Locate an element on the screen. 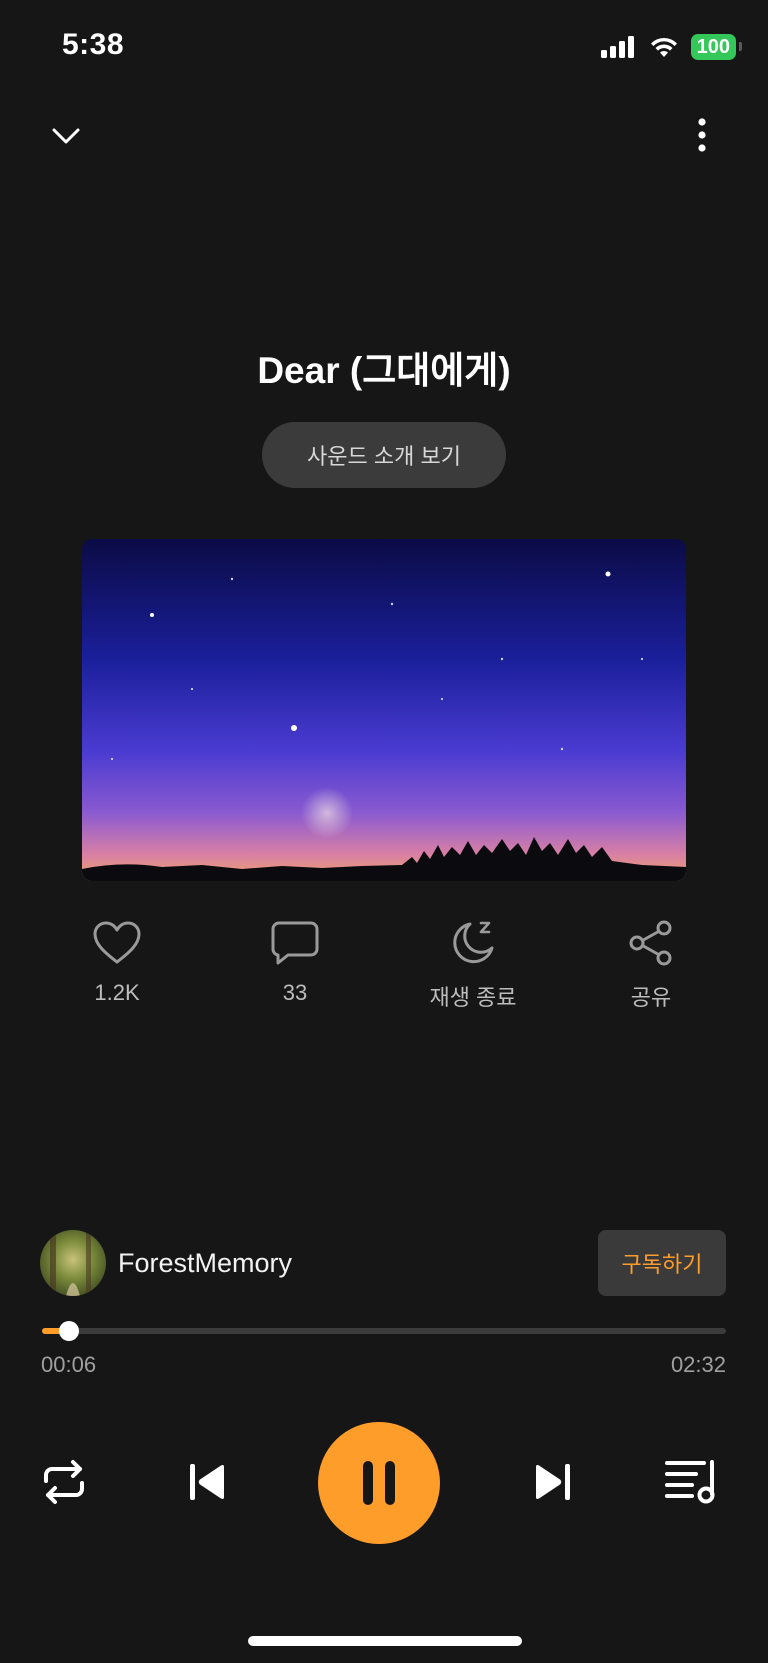  pause-button is located at coordinates (379, 1483).